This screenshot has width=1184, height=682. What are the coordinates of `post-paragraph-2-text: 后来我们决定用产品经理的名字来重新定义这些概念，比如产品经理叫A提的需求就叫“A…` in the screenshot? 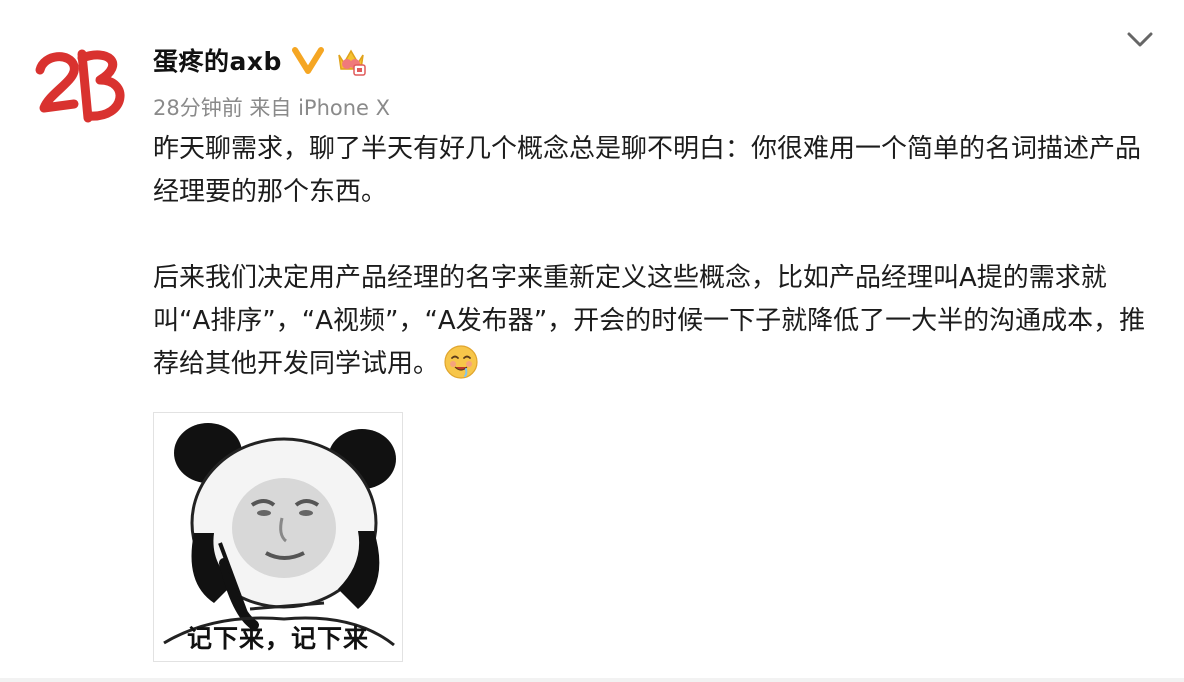 It's located at (649, 321).